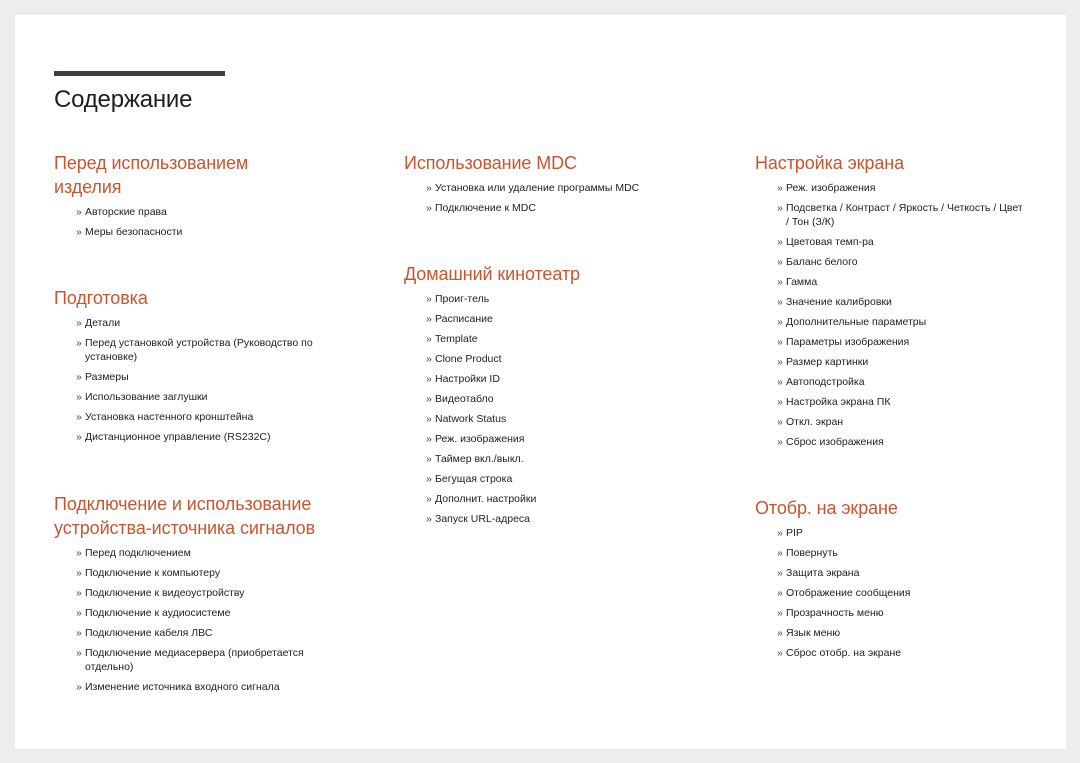 This screenshot has width=1080, height=763. Describe the element at coordinates (565, 479) in the screenshot. I see `toc-item: » Бегущая строка` at that location.